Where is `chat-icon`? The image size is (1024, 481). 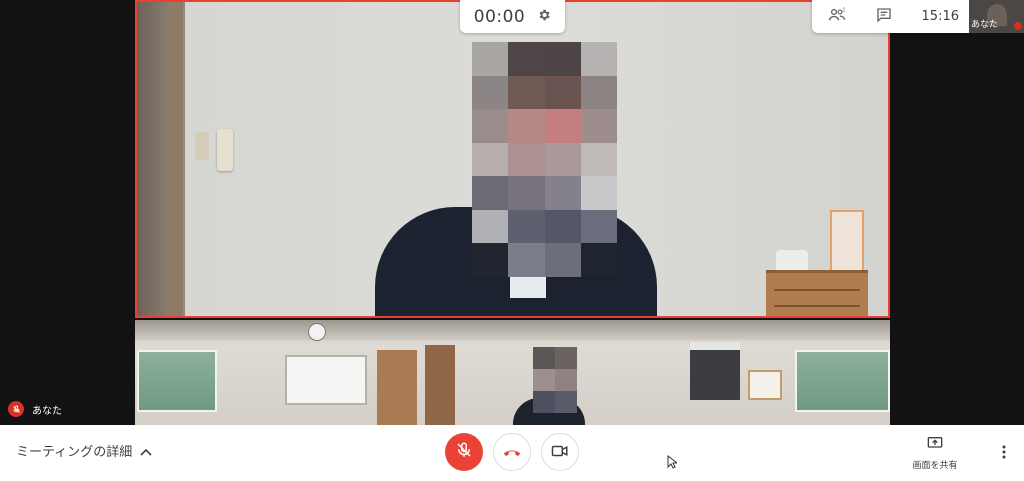 chat-icon is located at coordinates (884, 17).